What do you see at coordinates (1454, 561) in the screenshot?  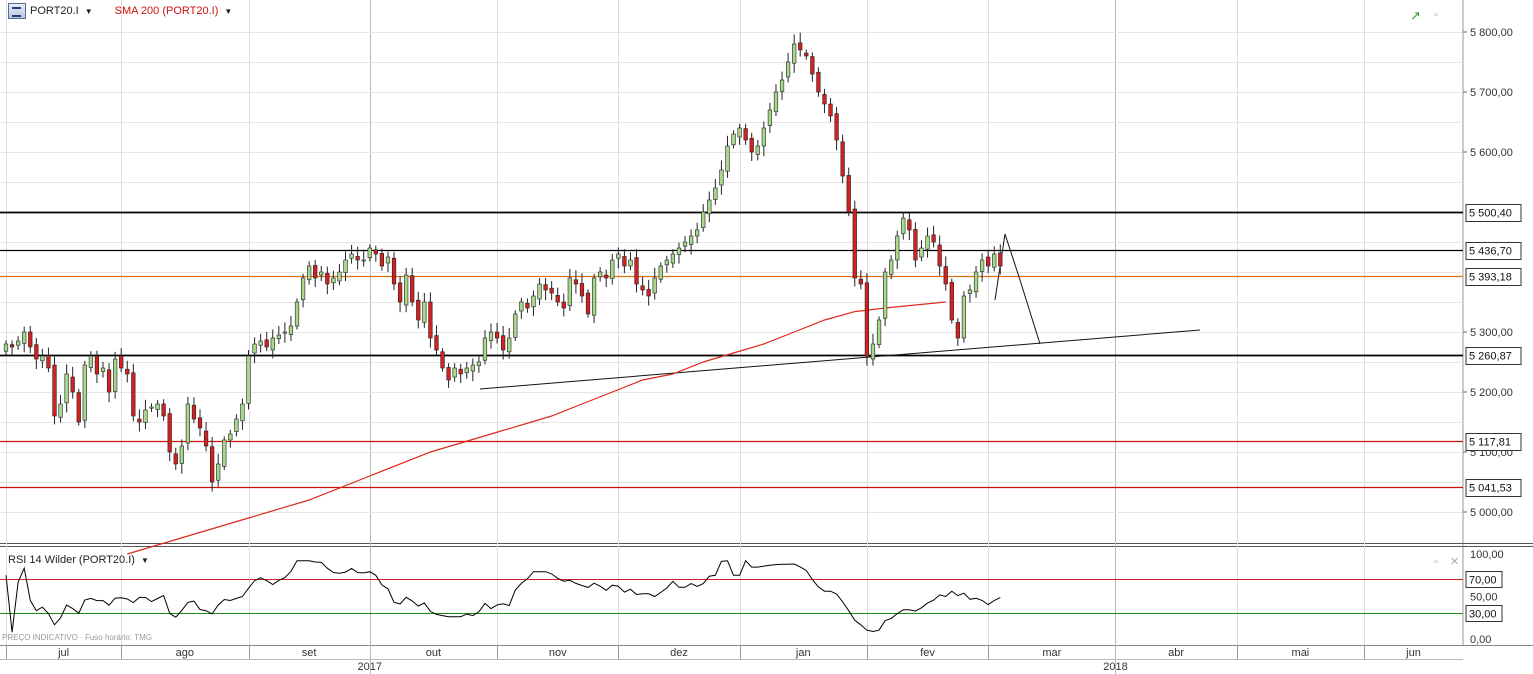 I see `close-icon: ✕` at bounding box center [1454, 561].